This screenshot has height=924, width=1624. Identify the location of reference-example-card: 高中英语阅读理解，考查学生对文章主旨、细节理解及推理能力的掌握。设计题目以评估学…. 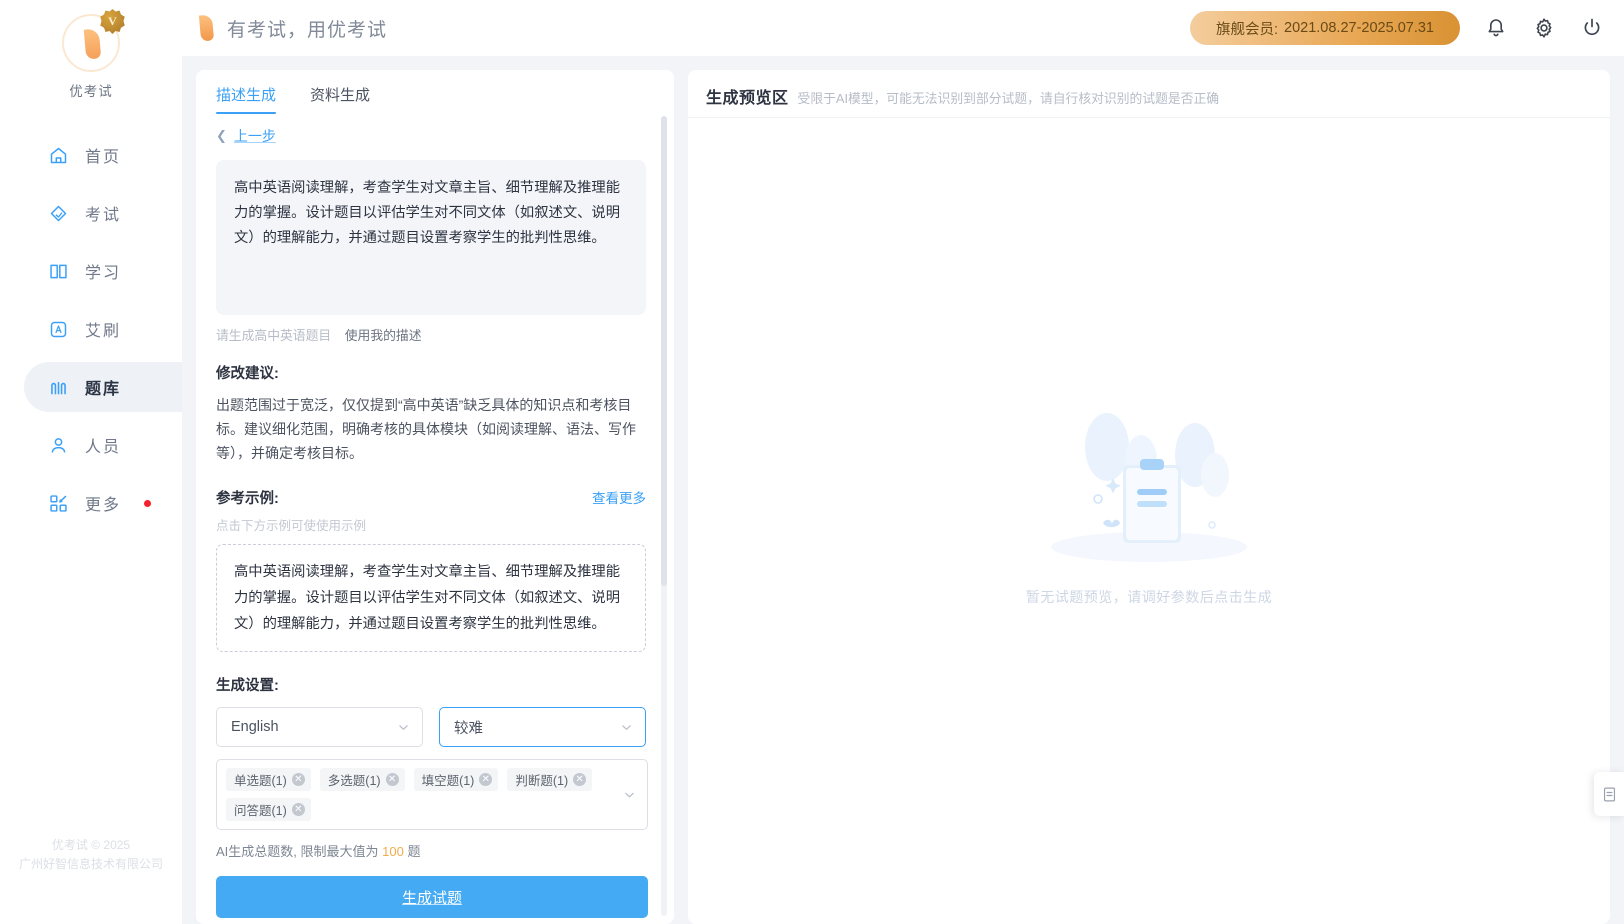
(431, 598).